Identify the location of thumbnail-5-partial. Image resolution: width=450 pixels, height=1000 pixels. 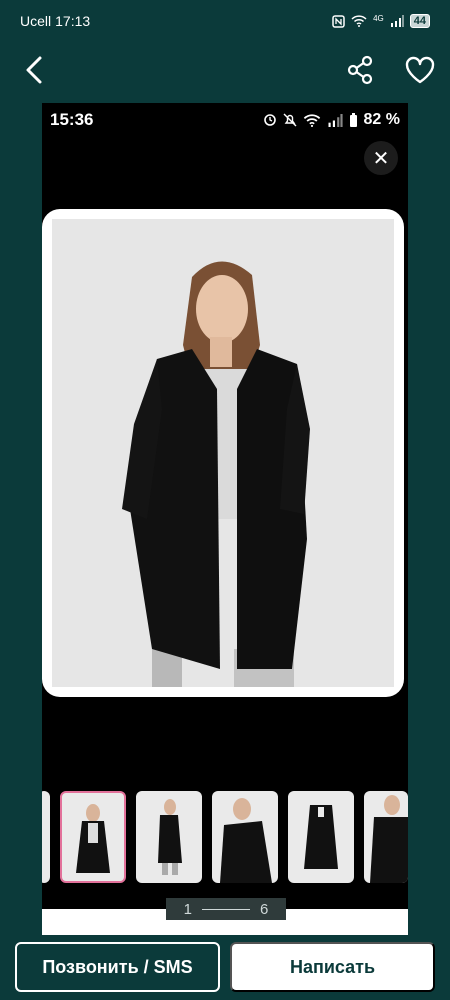
(386, 837).